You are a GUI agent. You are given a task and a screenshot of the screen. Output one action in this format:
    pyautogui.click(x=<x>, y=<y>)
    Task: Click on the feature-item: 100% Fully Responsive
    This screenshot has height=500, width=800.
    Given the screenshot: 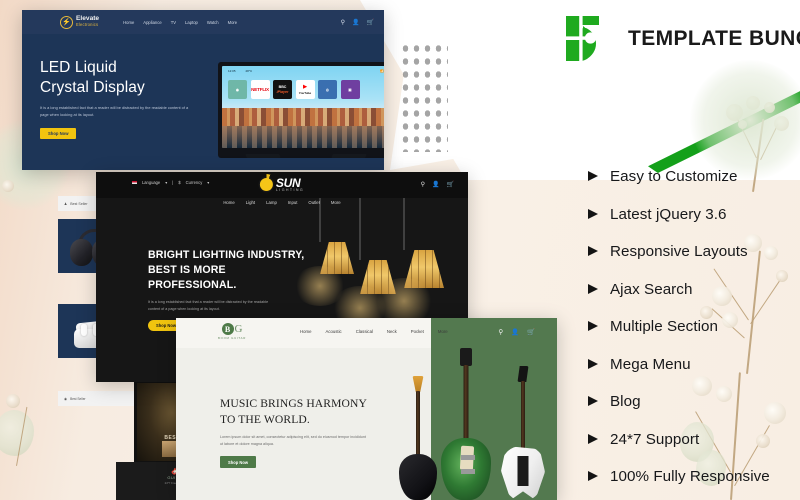 What is the action you would take?
    pyautogui.click(x=694, y=477)
    